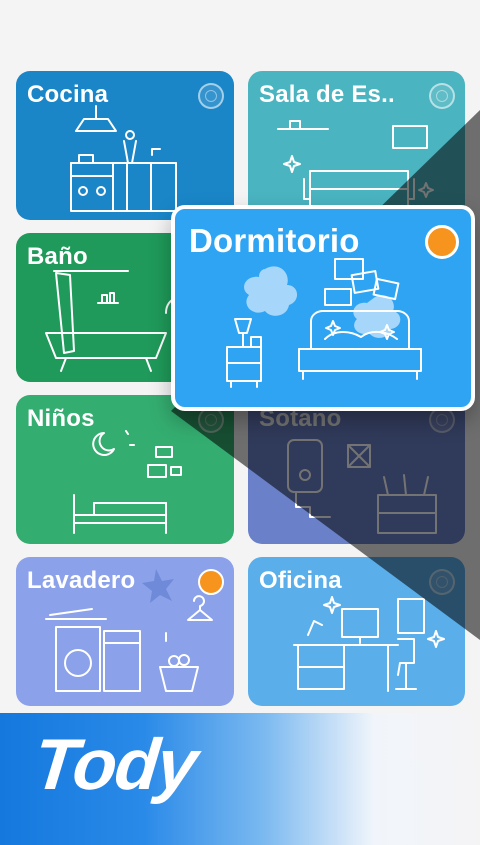 Image resolution: width=480 pixels, height=845 pixels. I want to click on room-tile-ninos: Niños, so click(125, 469).